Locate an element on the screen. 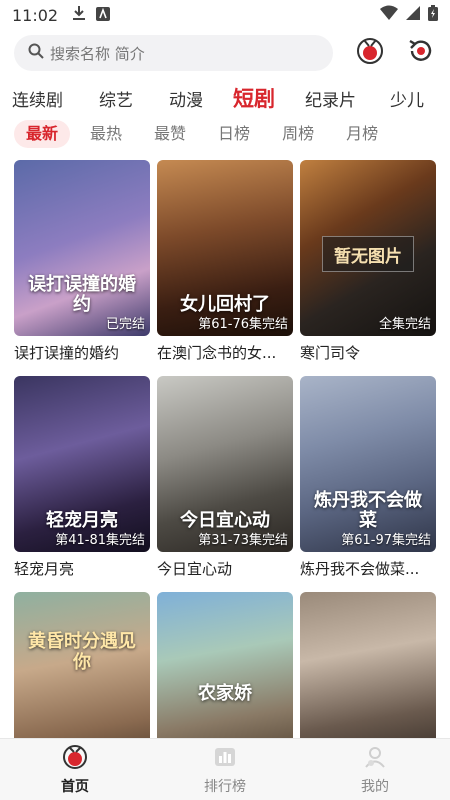  episode-badge: 第41-81集完结 is located at coordinates (100, 540).